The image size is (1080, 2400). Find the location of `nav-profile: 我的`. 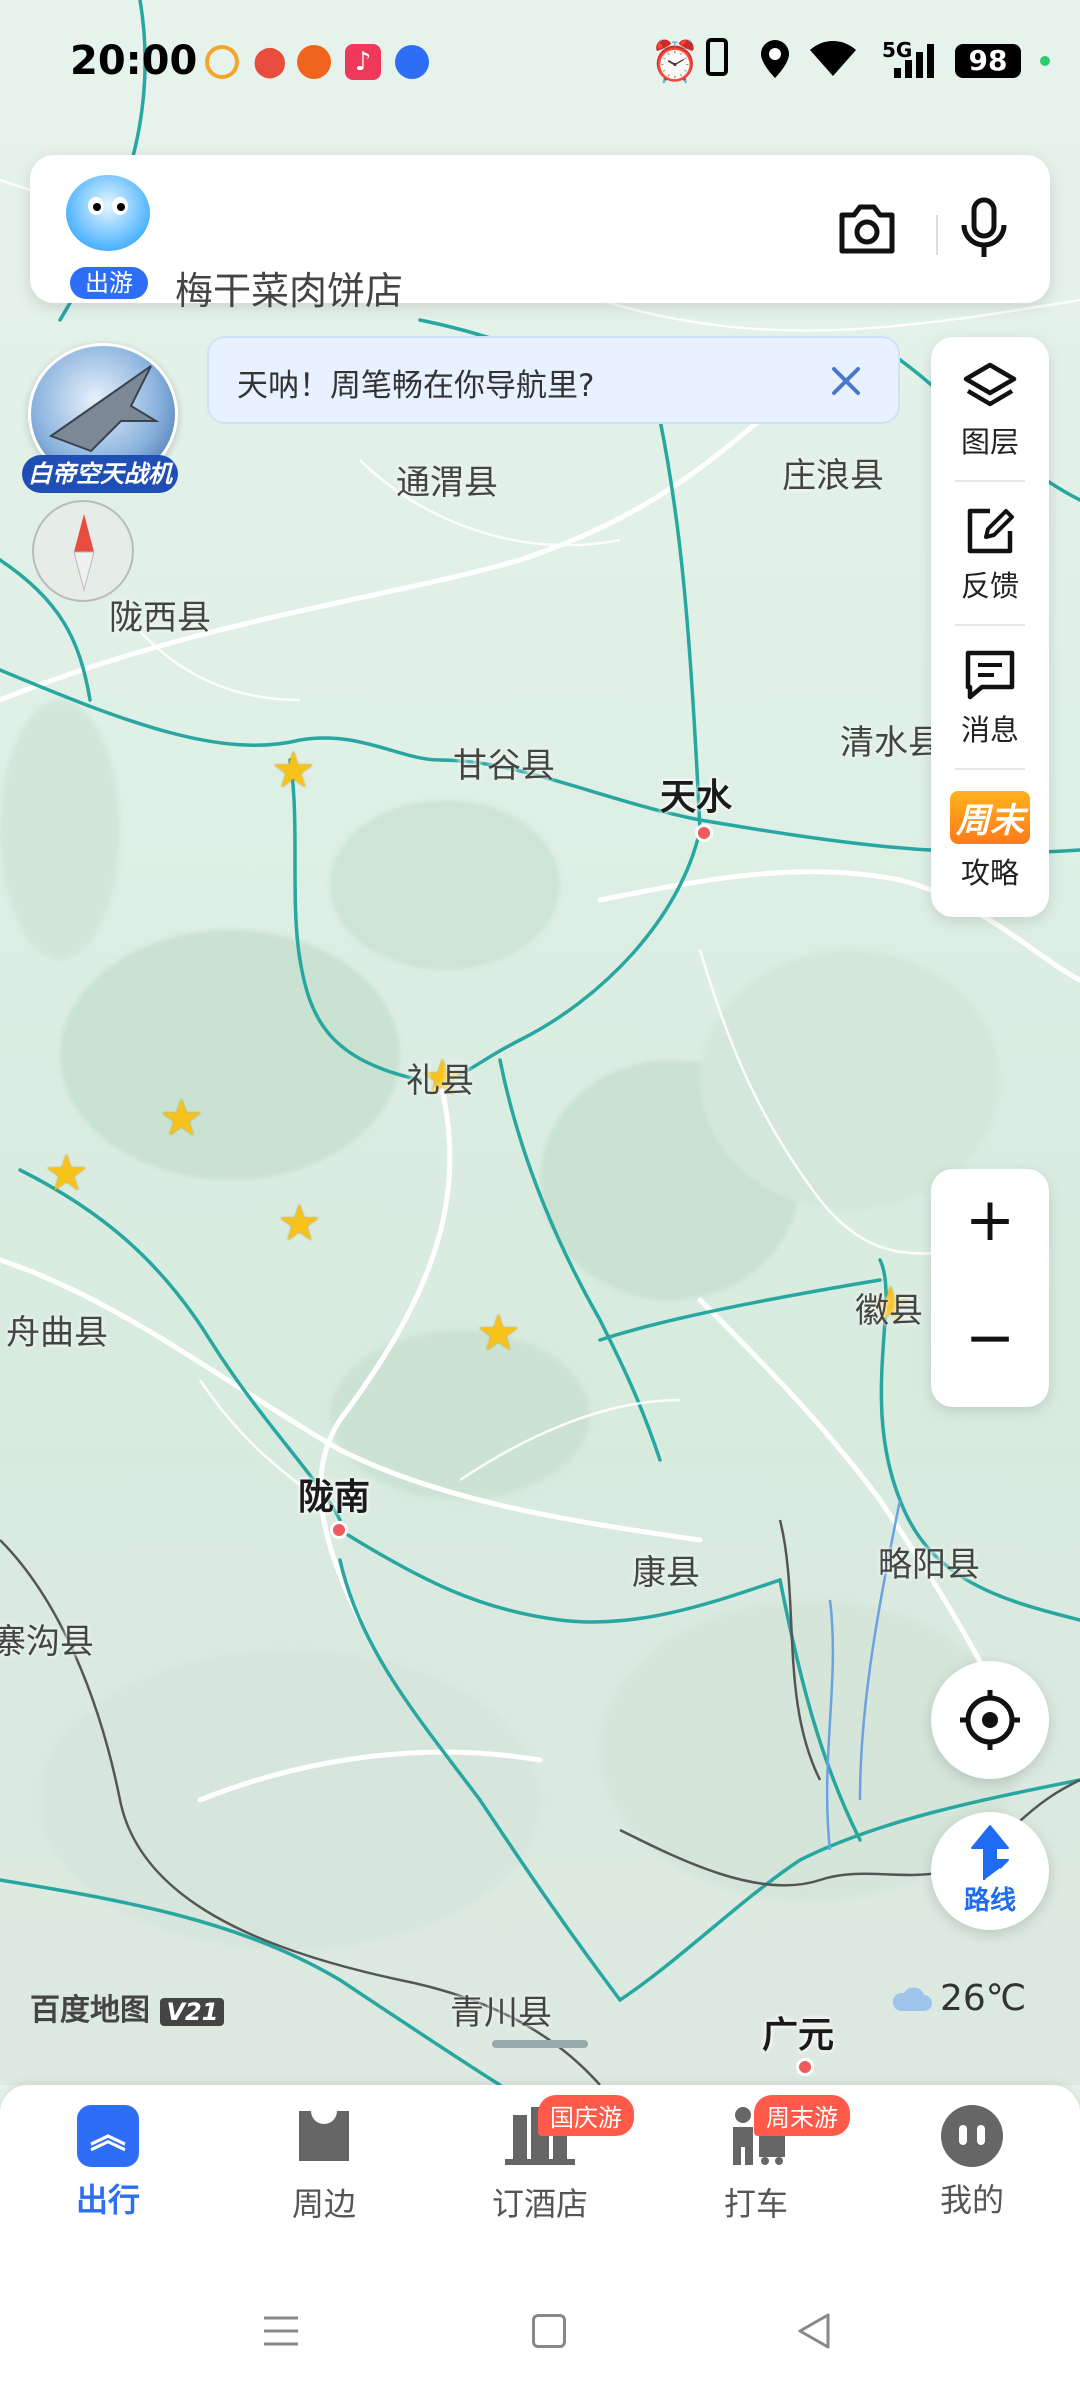

nav-profile: 我的 is located at coordinates (972, 2163).